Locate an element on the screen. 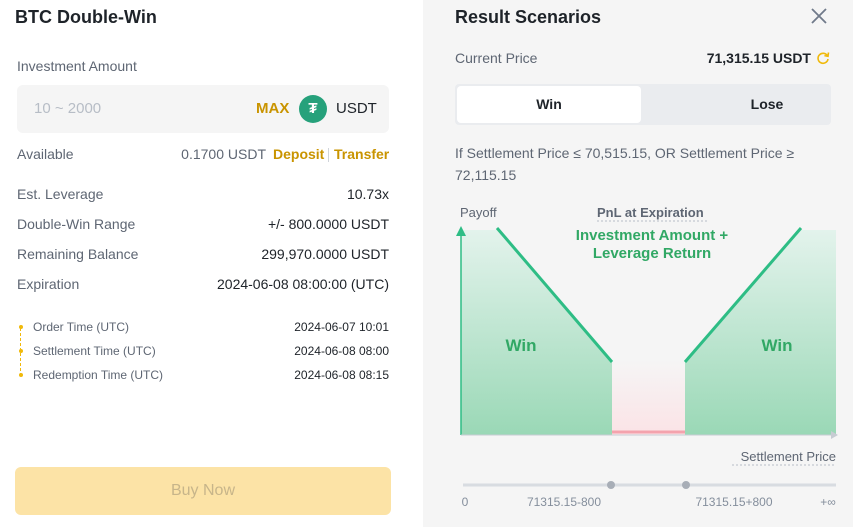 The width and height of the screenshot is (853, 527). win-label-right: Win is located at coordinates (776, 345).